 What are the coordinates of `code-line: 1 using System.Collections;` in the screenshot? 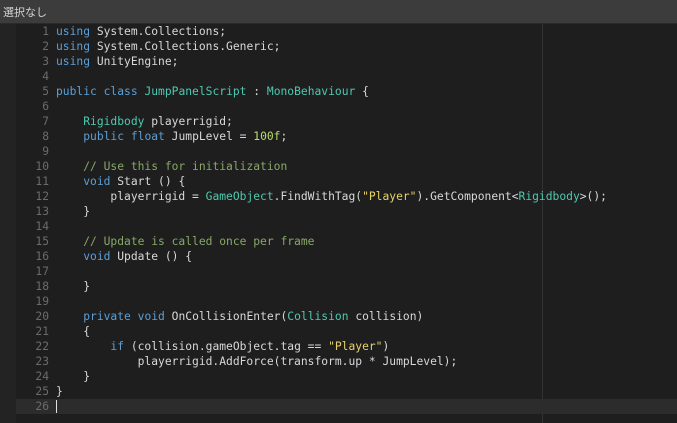 It's located at (346, 31).